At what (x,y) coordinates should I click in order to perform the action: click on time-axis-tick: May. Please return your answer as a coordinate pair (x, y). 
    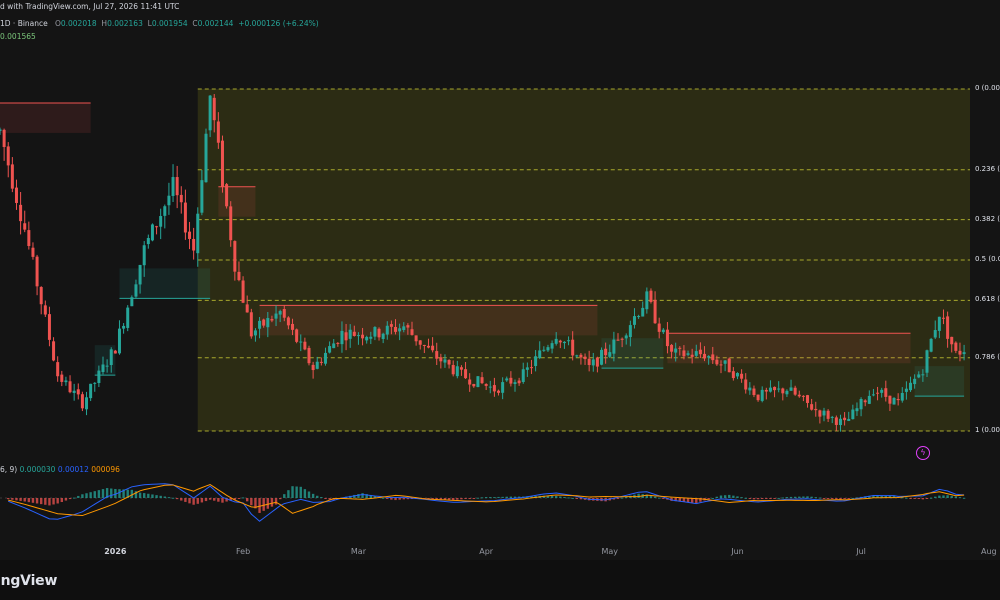
    Looking at the image, I should click on (610, 551).